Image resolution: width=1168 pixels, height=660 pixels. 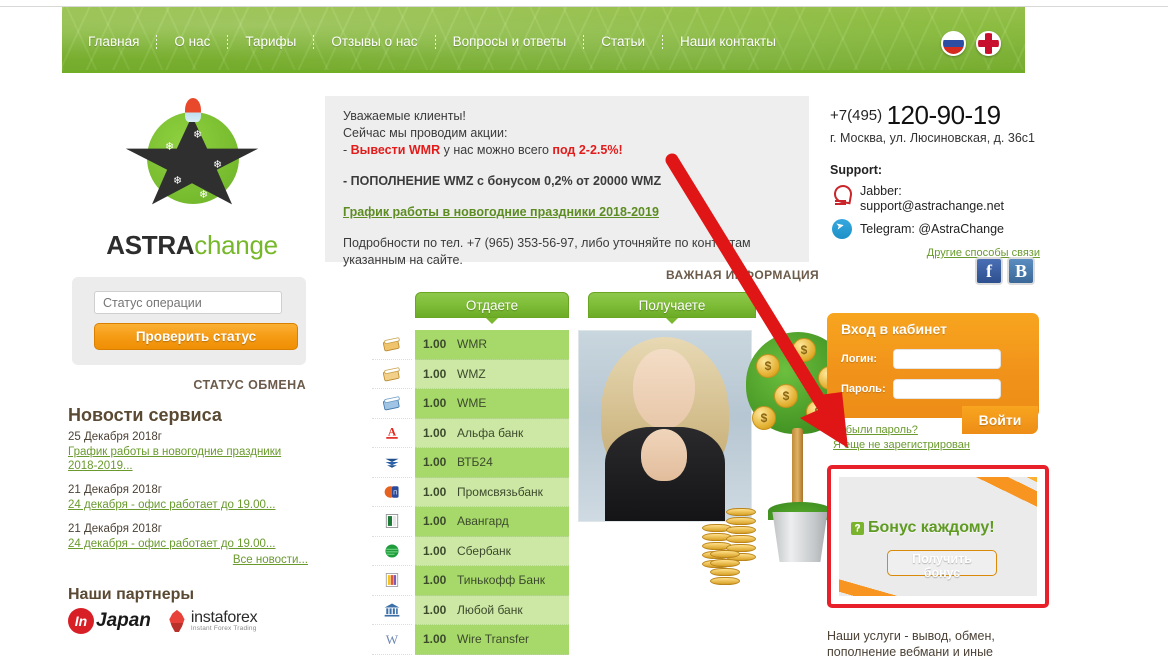 What do you see at coordinates (492, 463) in the screenshot?
I see `give-row: 1.00 ВТБ24` at bounding box center [492, 463].